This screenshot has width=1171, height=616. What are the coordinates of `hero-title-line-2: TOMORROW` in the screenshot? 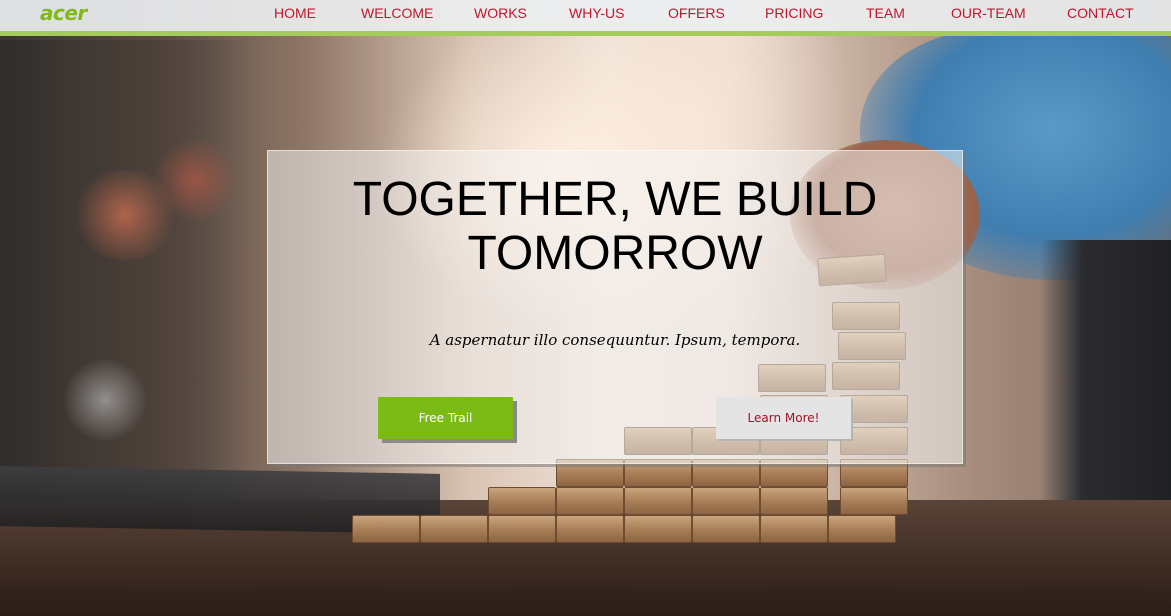 It's located at (615, 253).